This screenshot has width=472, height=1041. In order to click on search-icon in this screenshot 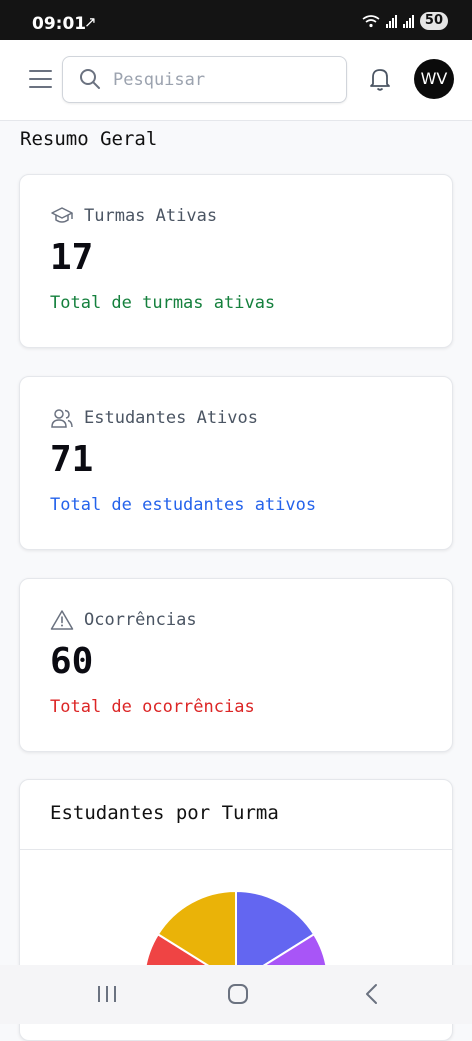, I will do `click(90, 79)`.